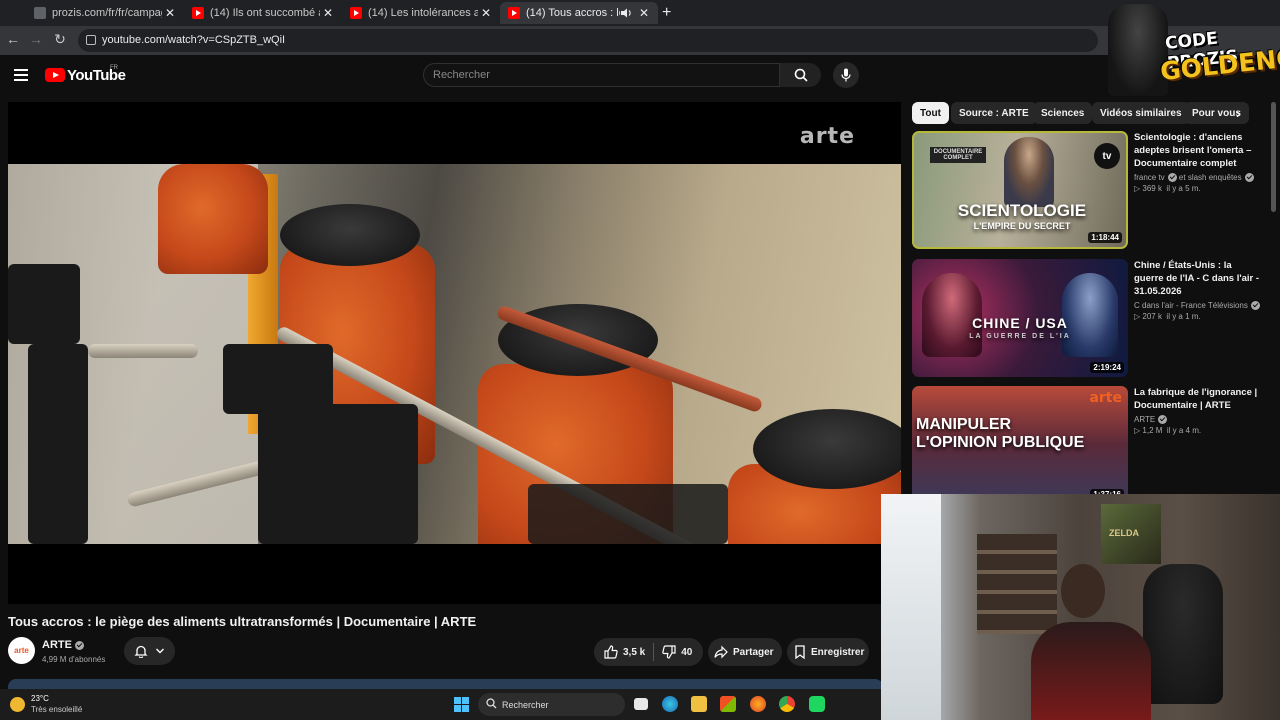  What do you see at coordinates (36, 39) in the screenshot?
I see `forward-icon: →` at bounding box center [36, 39].